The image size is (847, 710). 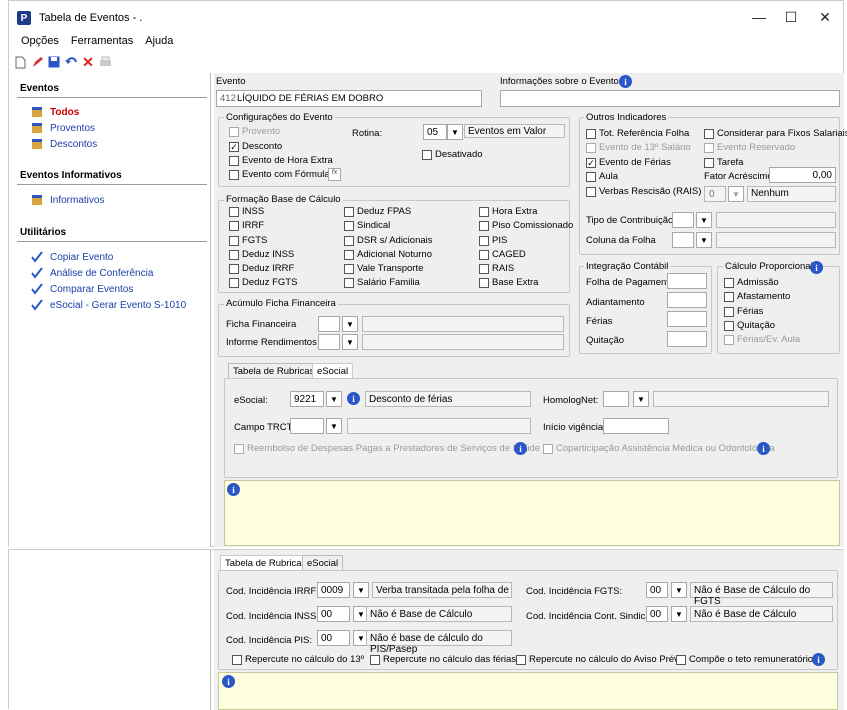 What do you see at coordinates (744, 659) in the screenshot?
I see `teto-checkbox: Compõe o teto remuneratório` at bounding box center [744, 659].